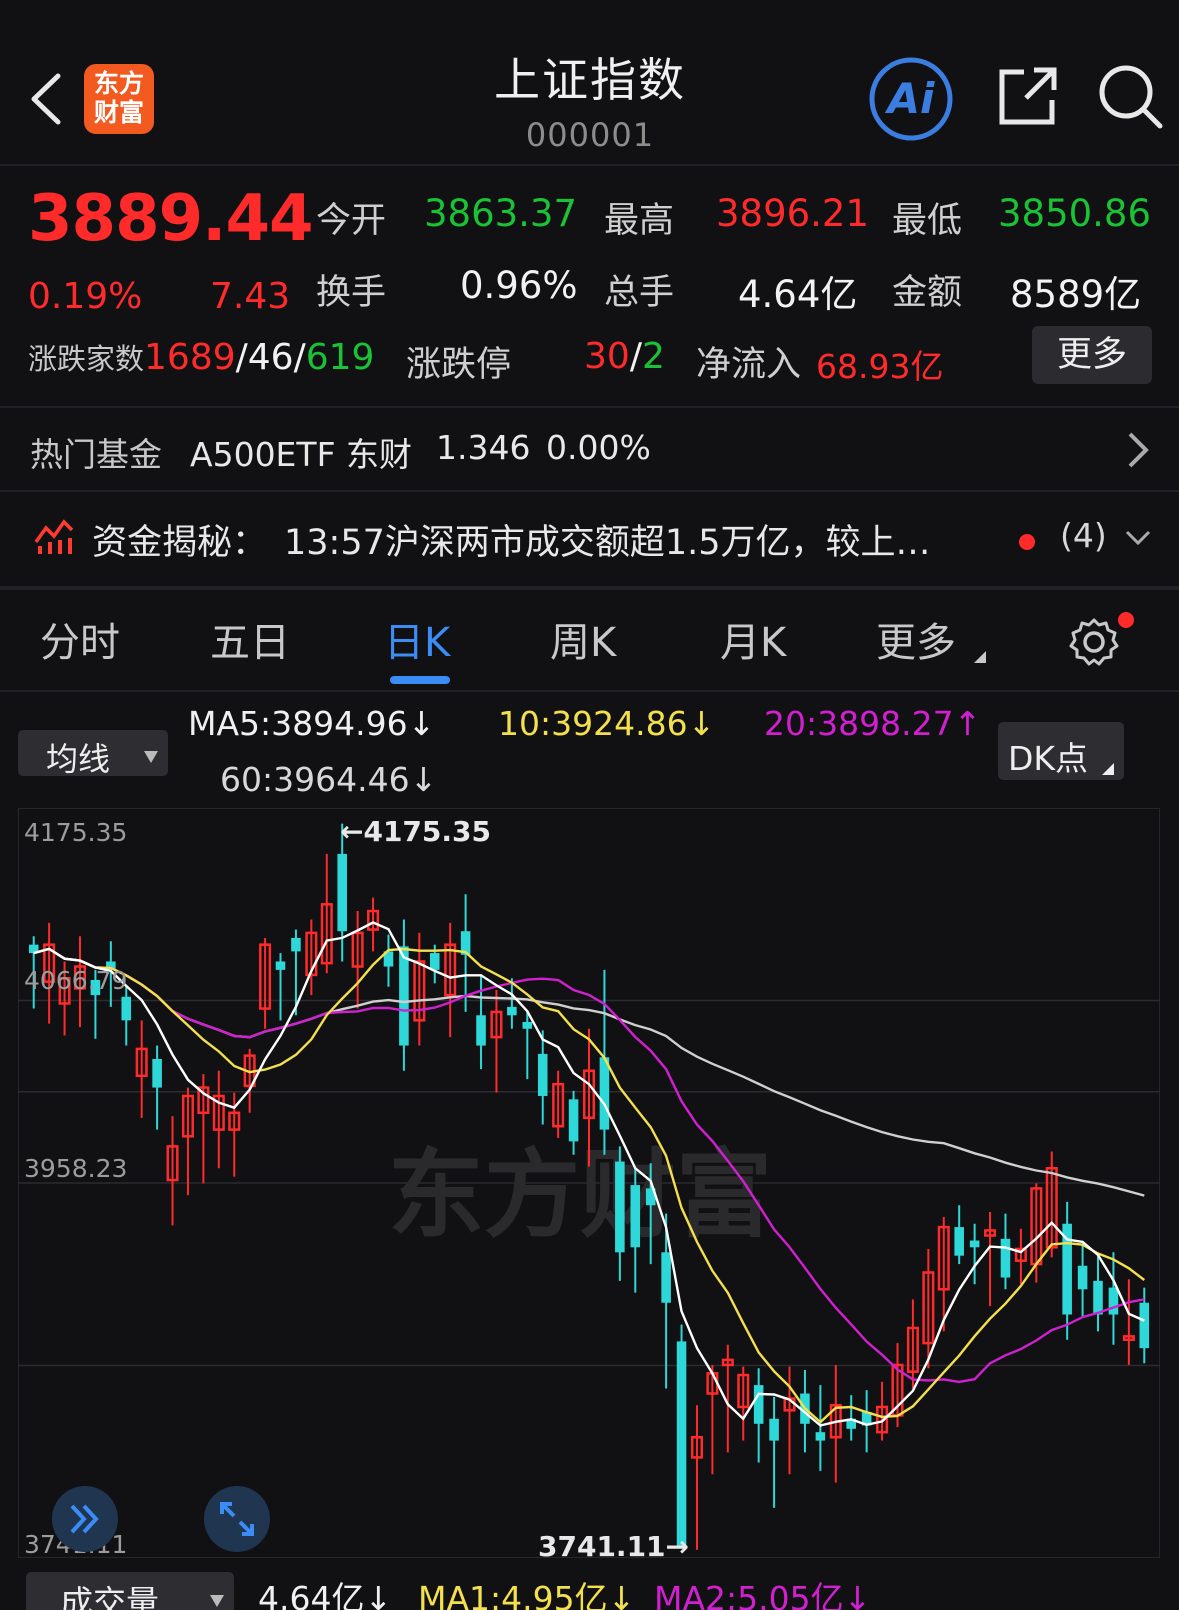  I want to click on news-title: 资金揭秘：, so click(180, 543).